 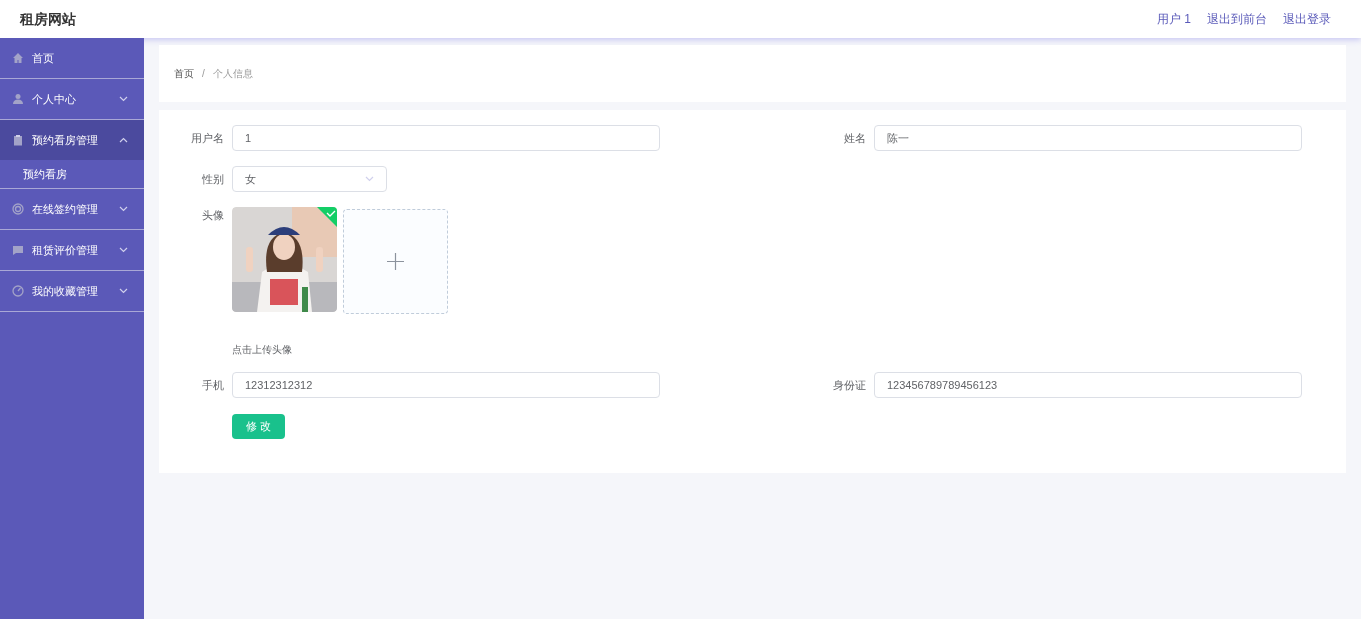 What do you see at coordinates (18, 291) in the screenshot?
I see `gauge-icon` at bounding box center [18, 291].